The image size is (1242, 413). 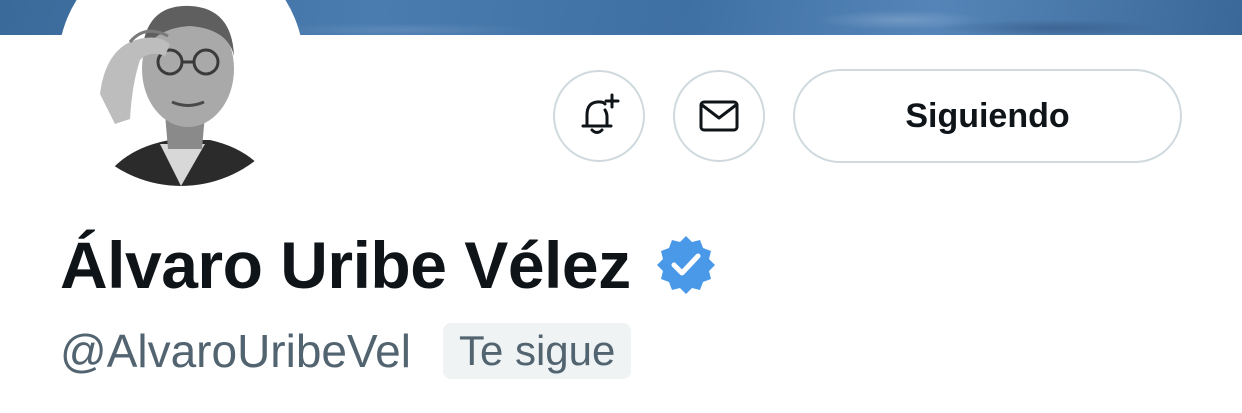 What do you see at coordinates (537, 351) in the screenshot?
I see `follows-you-badge: Te sigue` at bounding box center [537, 351].